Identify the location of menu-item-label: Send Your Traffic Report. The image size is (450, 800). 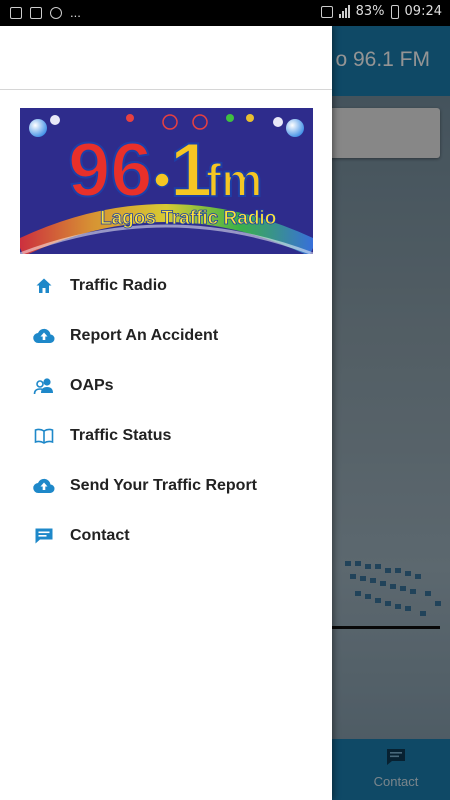
(163, 485).